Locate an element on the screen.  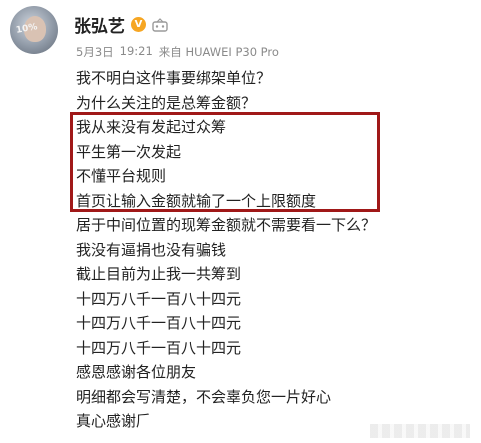
content-line: 截止目前为止我一共筹到 is located at coordinates (159, 274).